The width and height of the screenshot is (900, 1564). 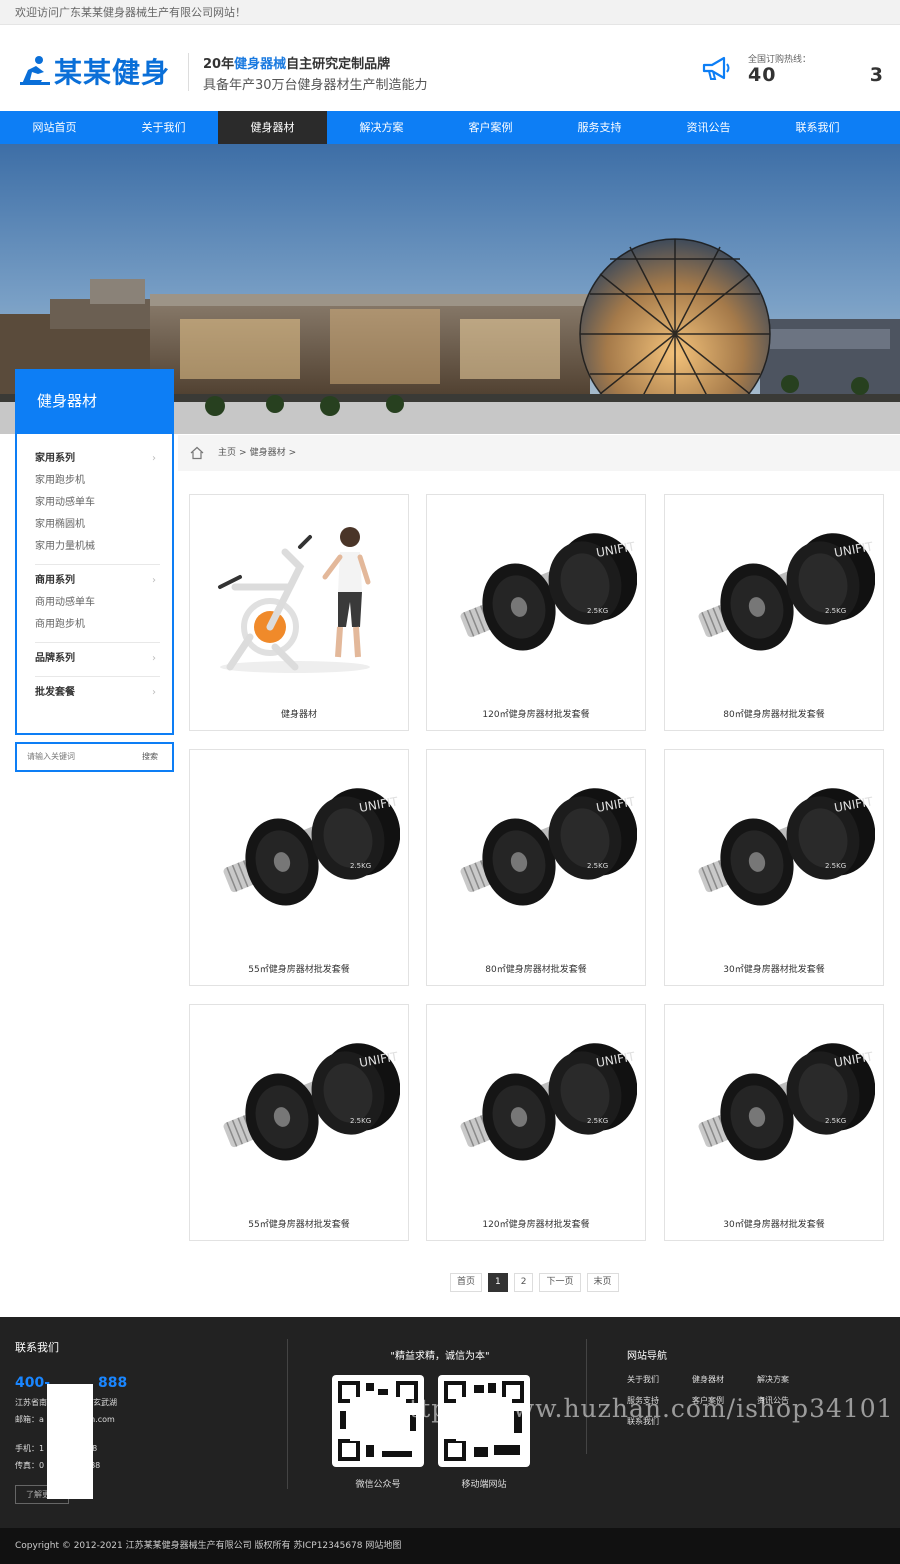 I want to click on exercise-bike-product-image, so click(x=300, y=602).